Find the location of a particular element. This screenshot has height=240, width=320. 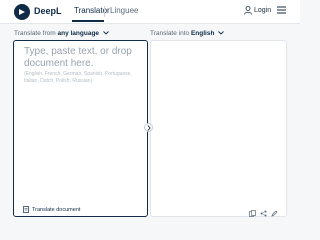

share-icon is located at coordinates (263, 213).